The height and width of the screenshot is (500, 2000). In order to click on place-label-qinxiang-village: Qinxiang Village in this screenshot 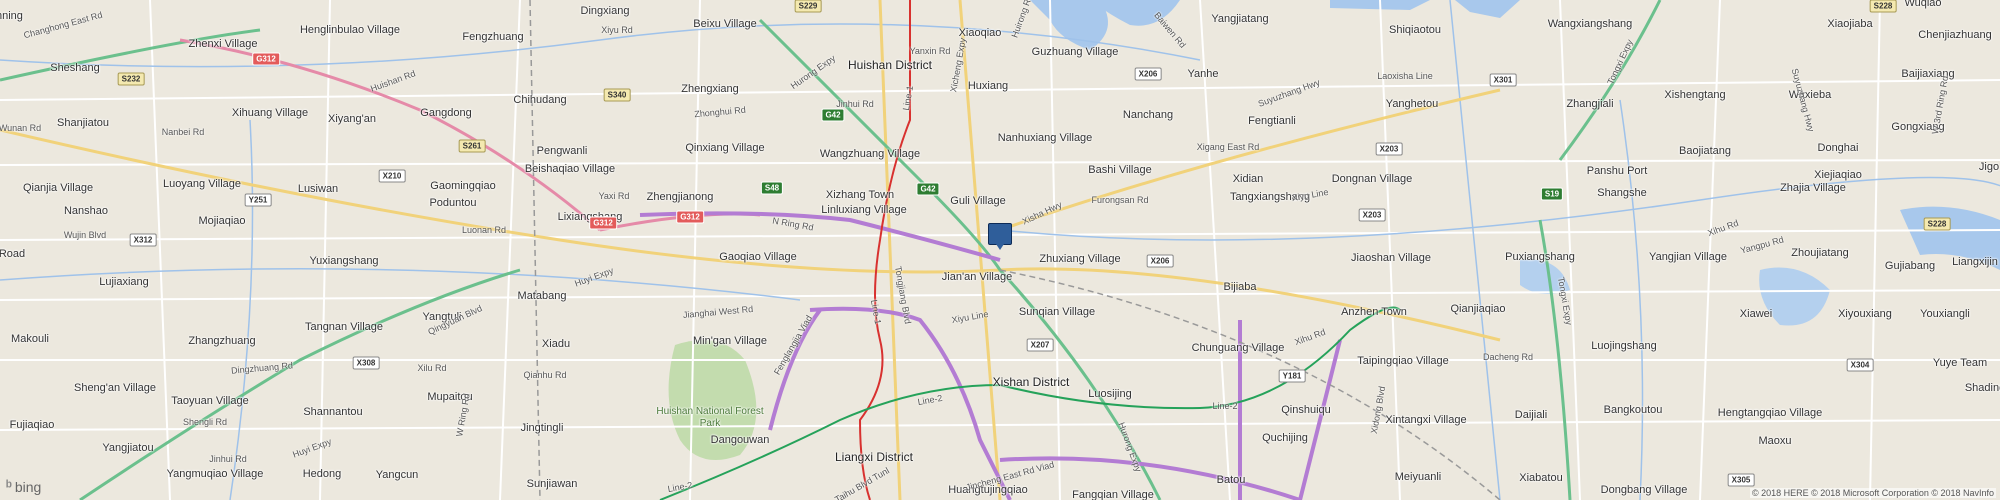, I will do `click(725, 148)`.